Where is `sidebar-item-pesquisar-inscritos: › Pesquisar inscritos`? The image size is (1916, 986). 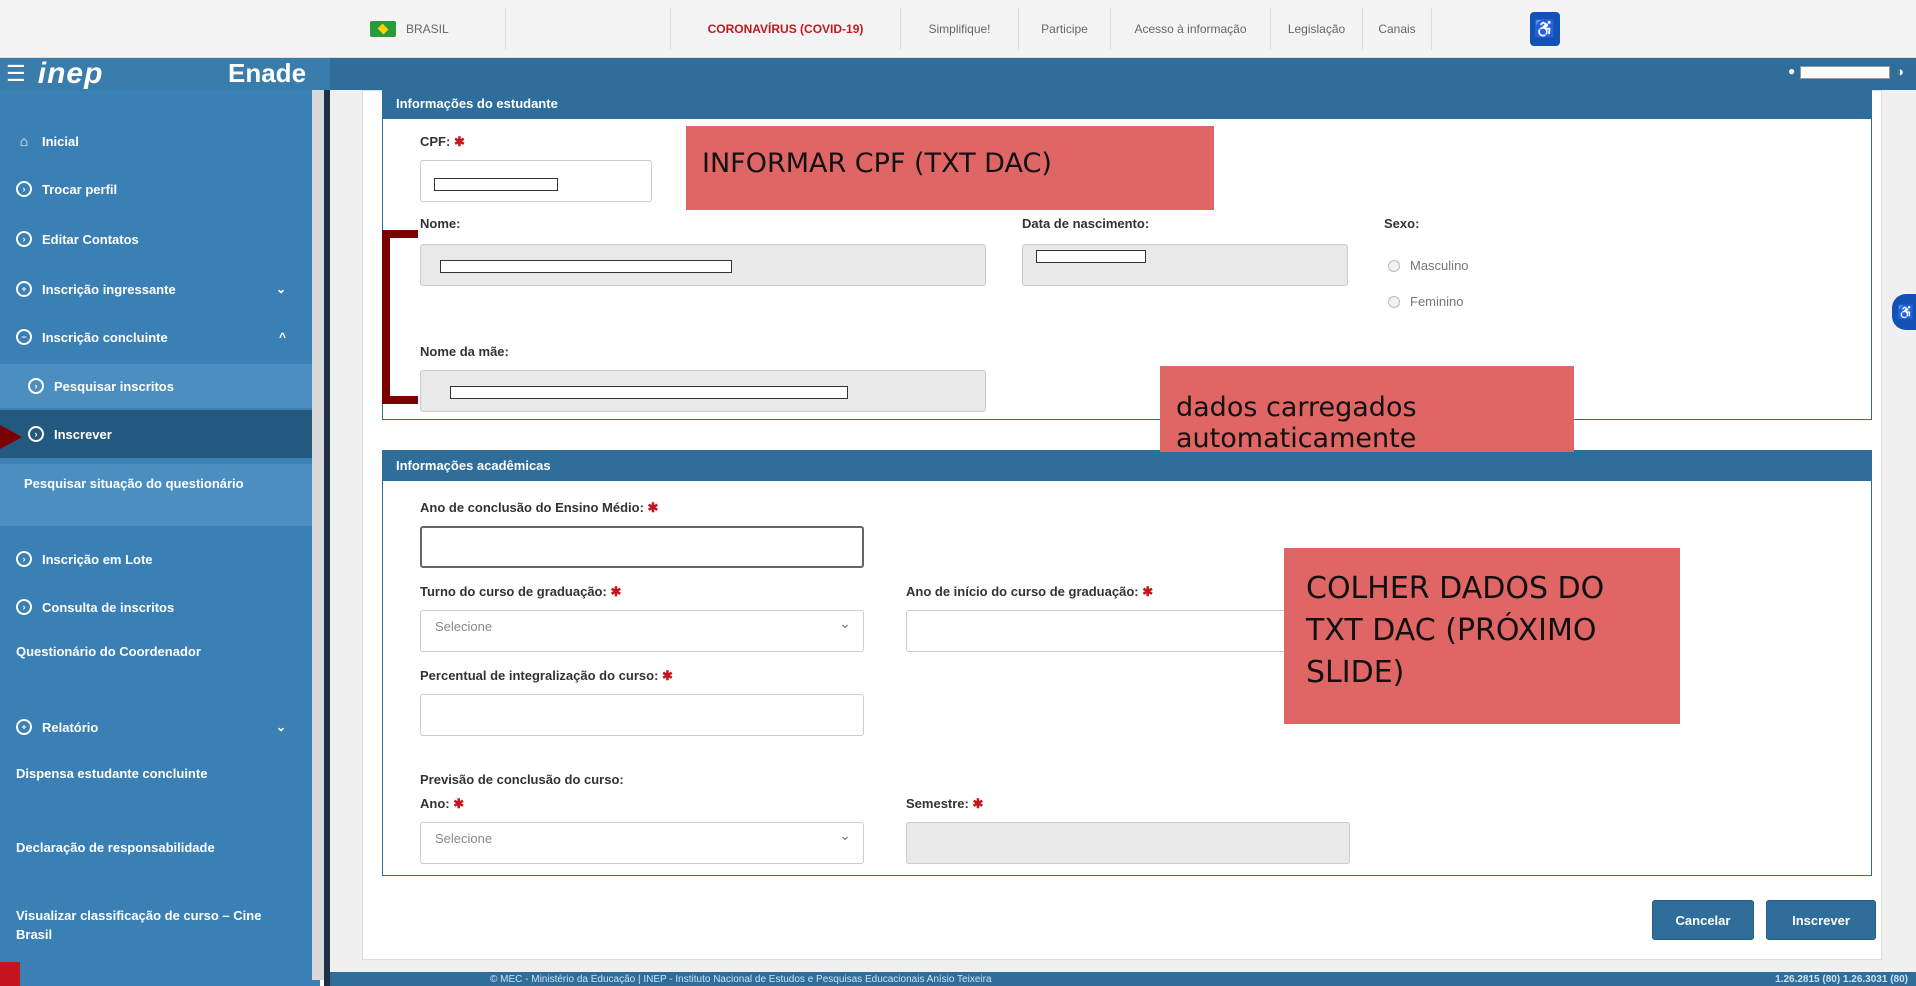 sidebar-item-pesquisar-inscritos: › Pesquisar inscritos is located at coordinates (156, 386).